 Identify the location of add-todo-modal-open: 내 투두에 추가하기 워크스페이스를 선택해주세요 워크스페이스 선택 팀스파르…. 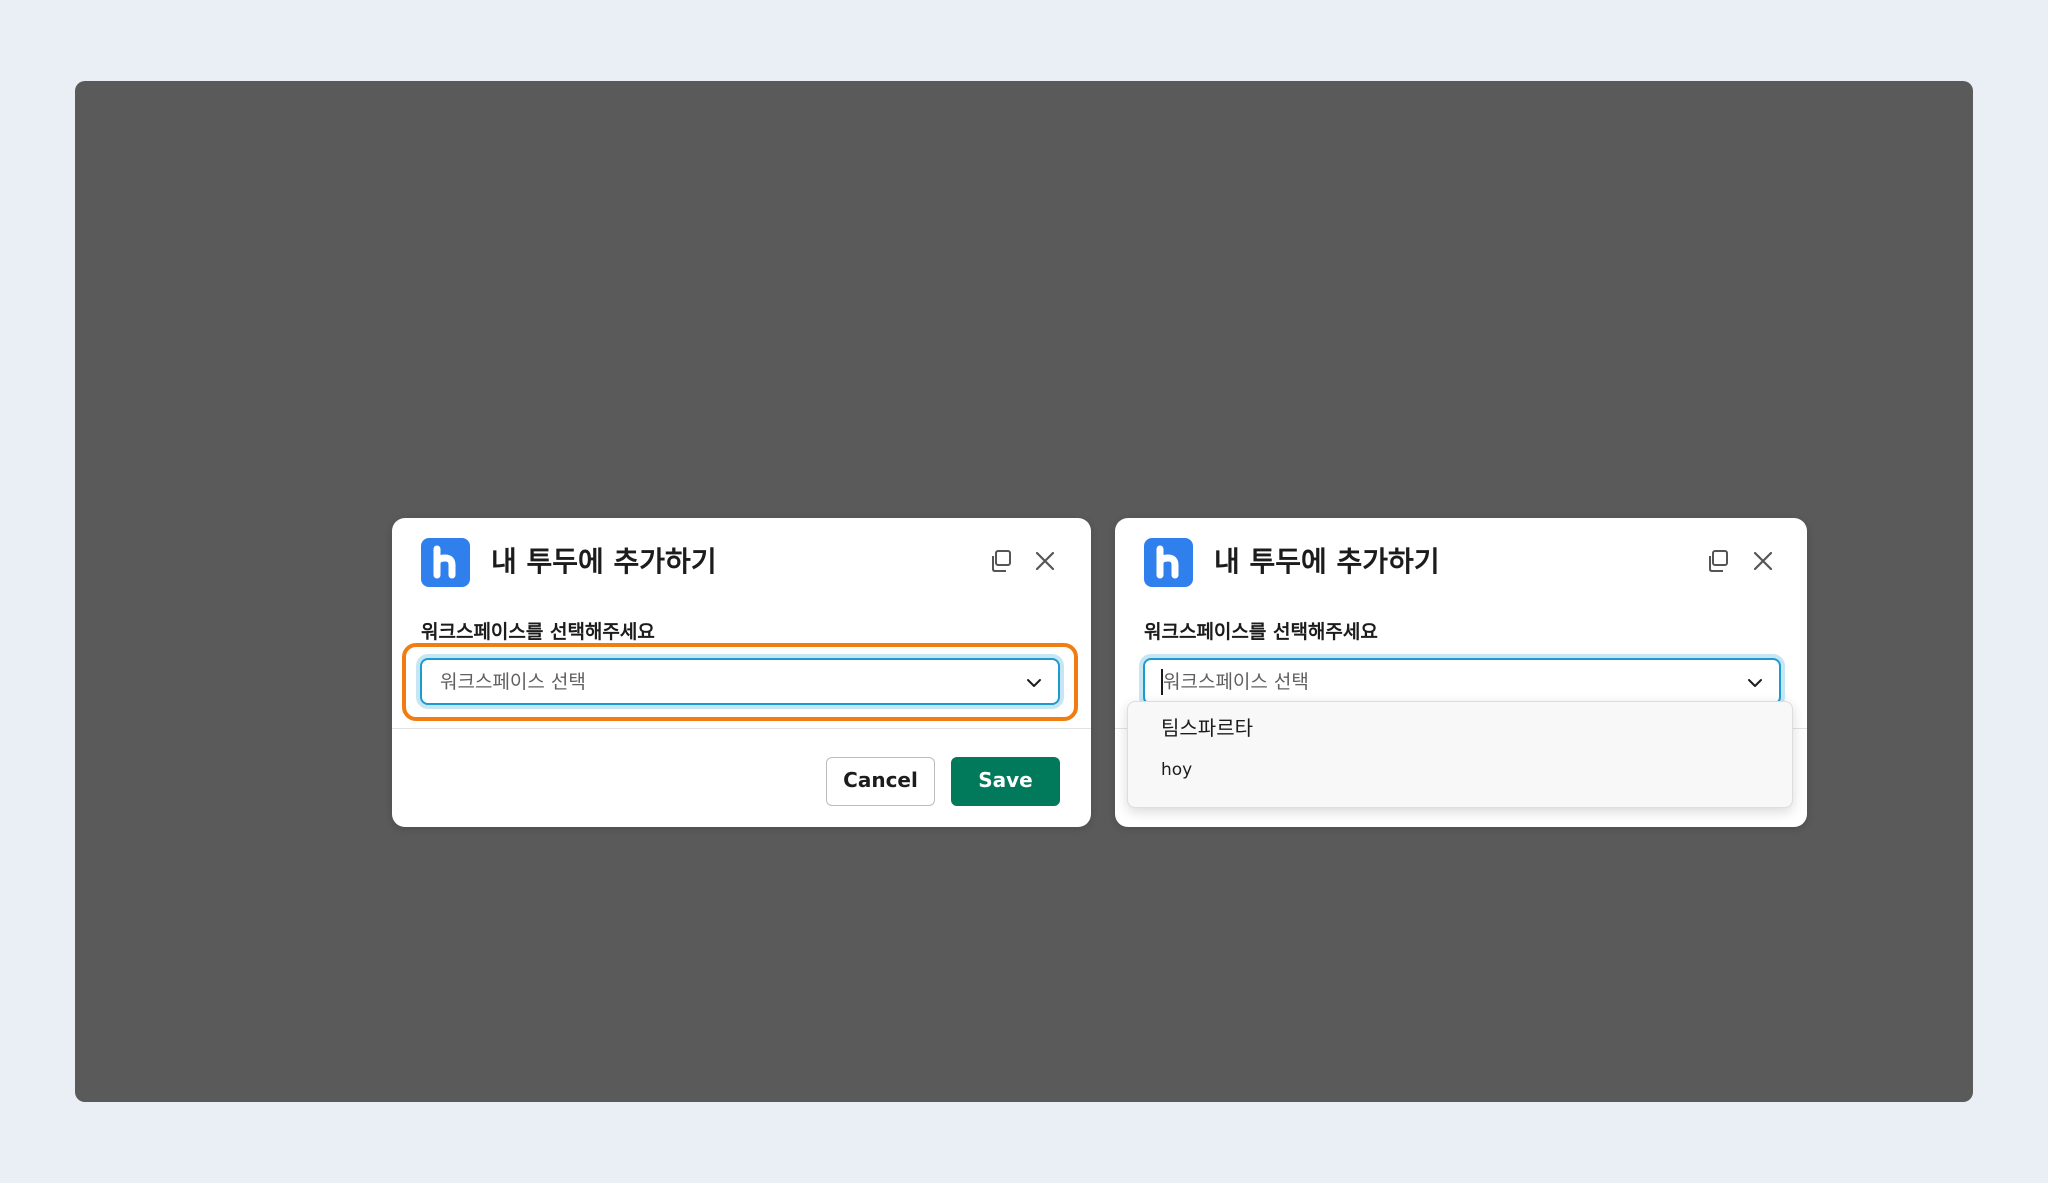
(1461, 672).